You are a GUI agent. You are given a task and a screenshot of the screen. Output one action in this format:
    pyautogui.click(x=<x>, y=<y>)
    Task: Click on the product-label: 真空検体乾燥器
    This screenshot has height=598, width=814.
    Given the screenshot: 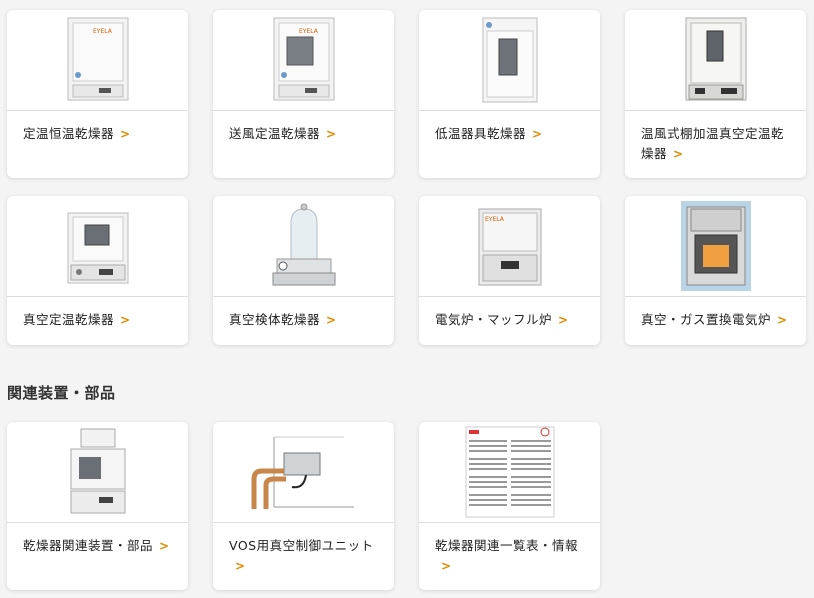 What is the action you would take?
    pyautogui.click(x=275, y=319)
    